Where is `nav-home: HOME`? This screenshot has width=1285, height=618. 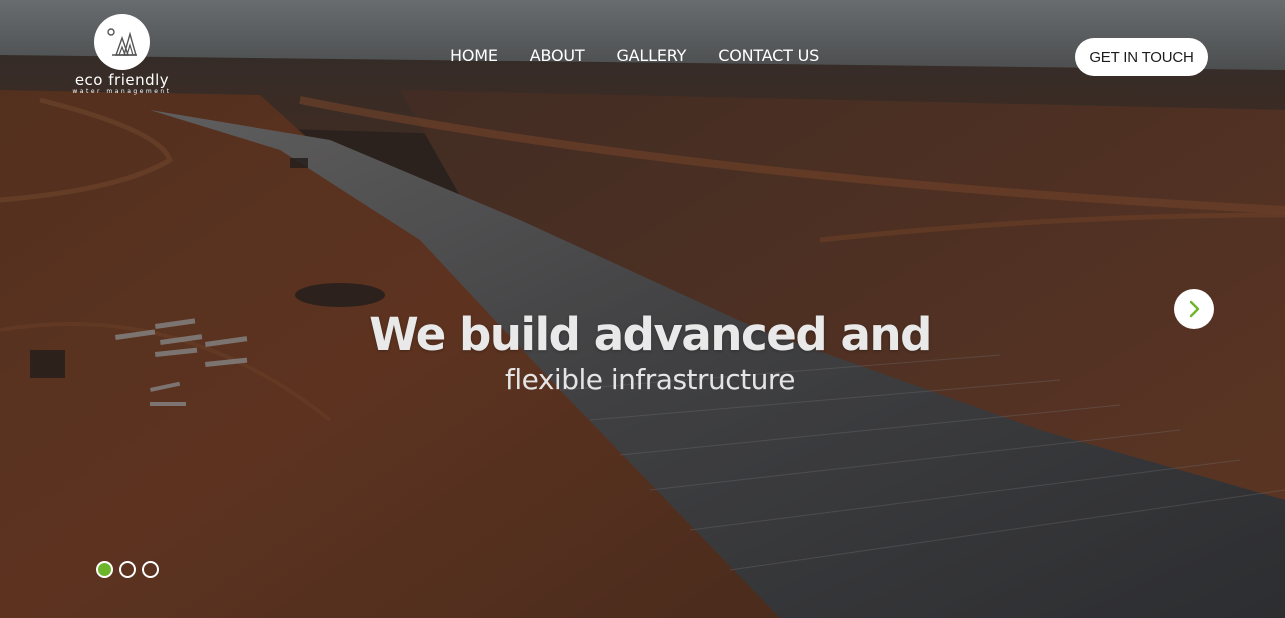 nav-home: HOME is located at coordinates (474, 55).